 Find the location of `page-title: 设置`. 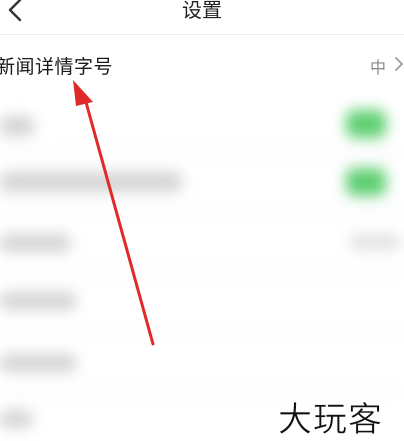

page-title: 设置 is located at coordinates (202, 11).